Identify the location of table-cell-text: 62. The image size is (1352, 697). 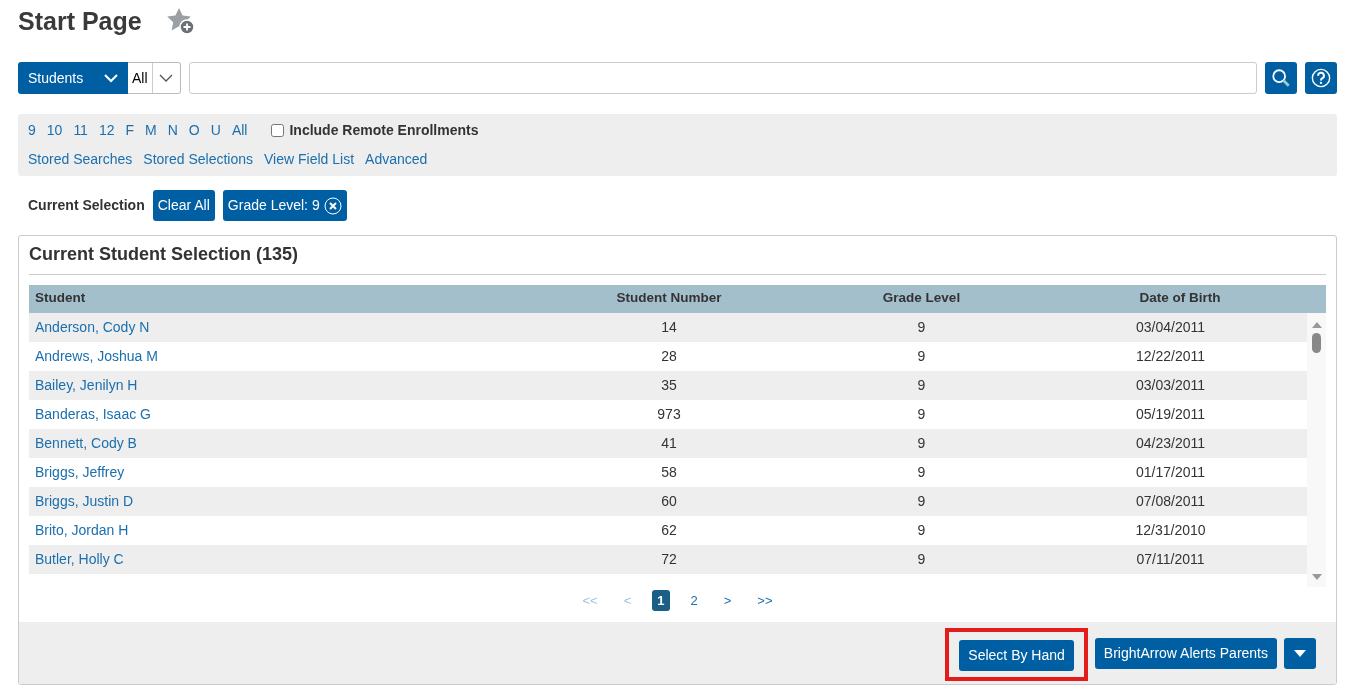
(669, 530).